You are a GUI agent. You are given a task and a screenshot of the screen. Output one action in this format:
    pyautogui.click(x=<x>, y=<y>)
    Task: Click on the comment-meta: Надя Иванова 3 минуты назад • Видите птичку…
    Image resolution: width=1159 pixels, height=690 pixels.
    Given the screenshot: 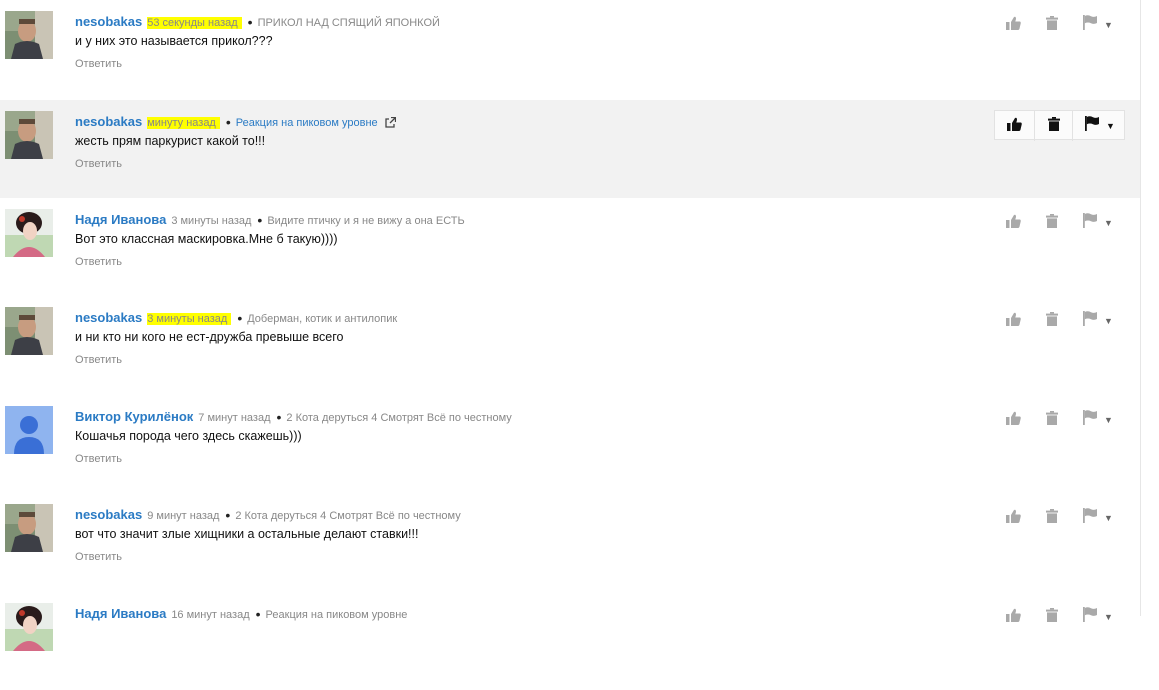 What is the action you would take?
    pyautogui.click(x=270, y=219)
    